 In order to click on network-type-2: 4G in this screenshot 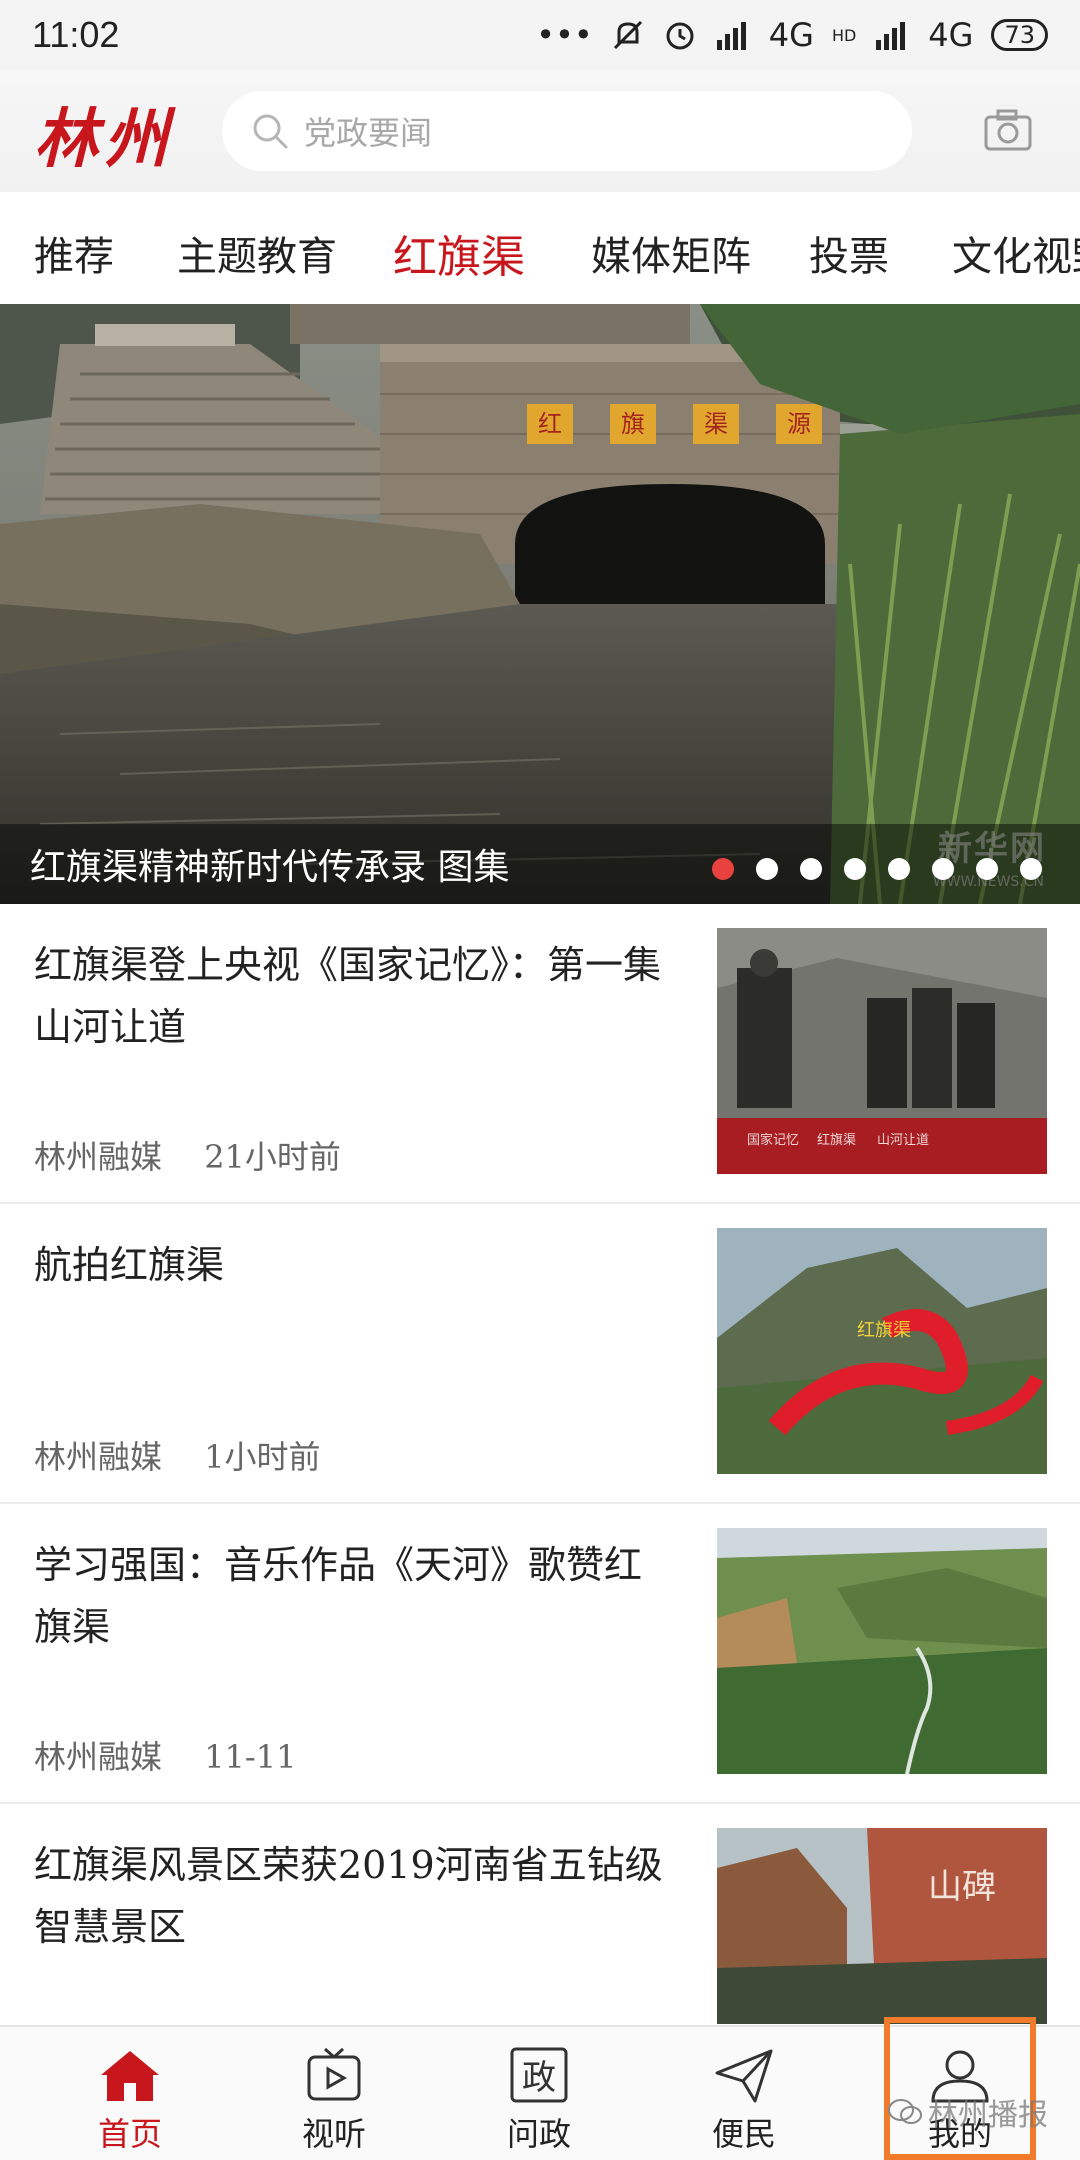, I will do `click(951, 35)`.